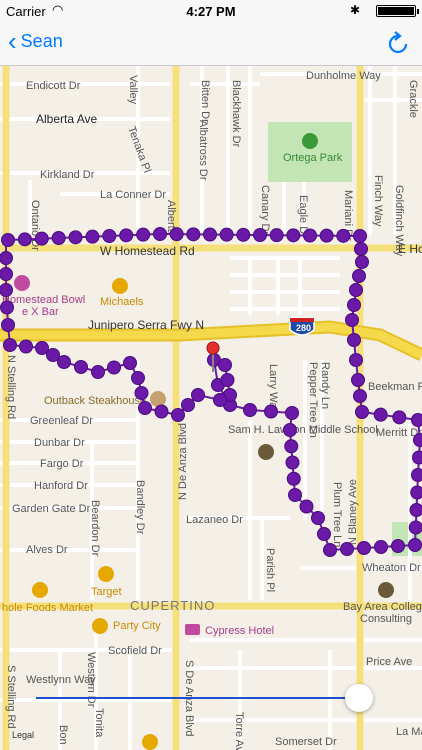 The image size is (422, 750). I want to click on shopping-cart-icon, so click(40, 590).